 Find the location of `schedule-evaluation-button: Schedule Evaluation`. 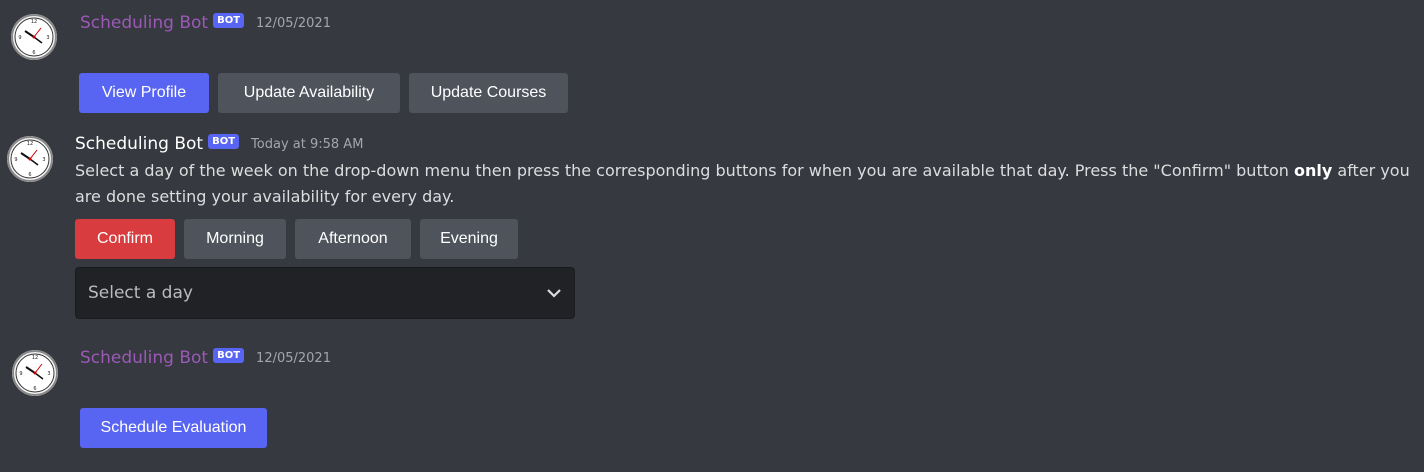

schedule-evaluation-button: Schedule Evaluation is located at coordinates (173, 428).